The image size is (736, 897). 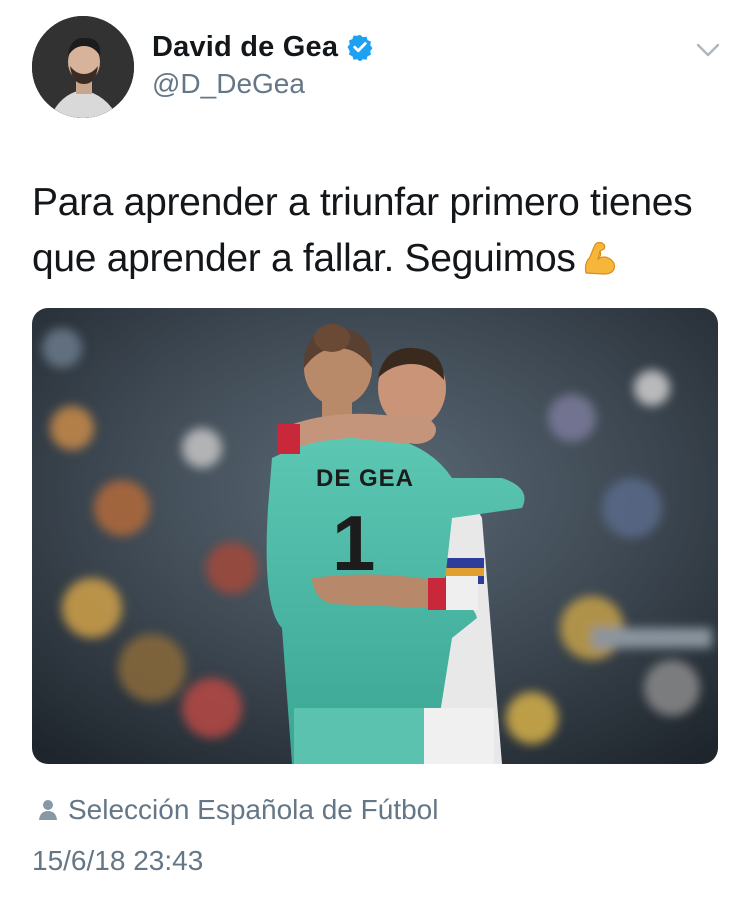 What do you see at coordinates (117, 861) in the screenshot?
I see `tweet-timestamp: 15/6/18 23:43` at bounding box center [117, 861].